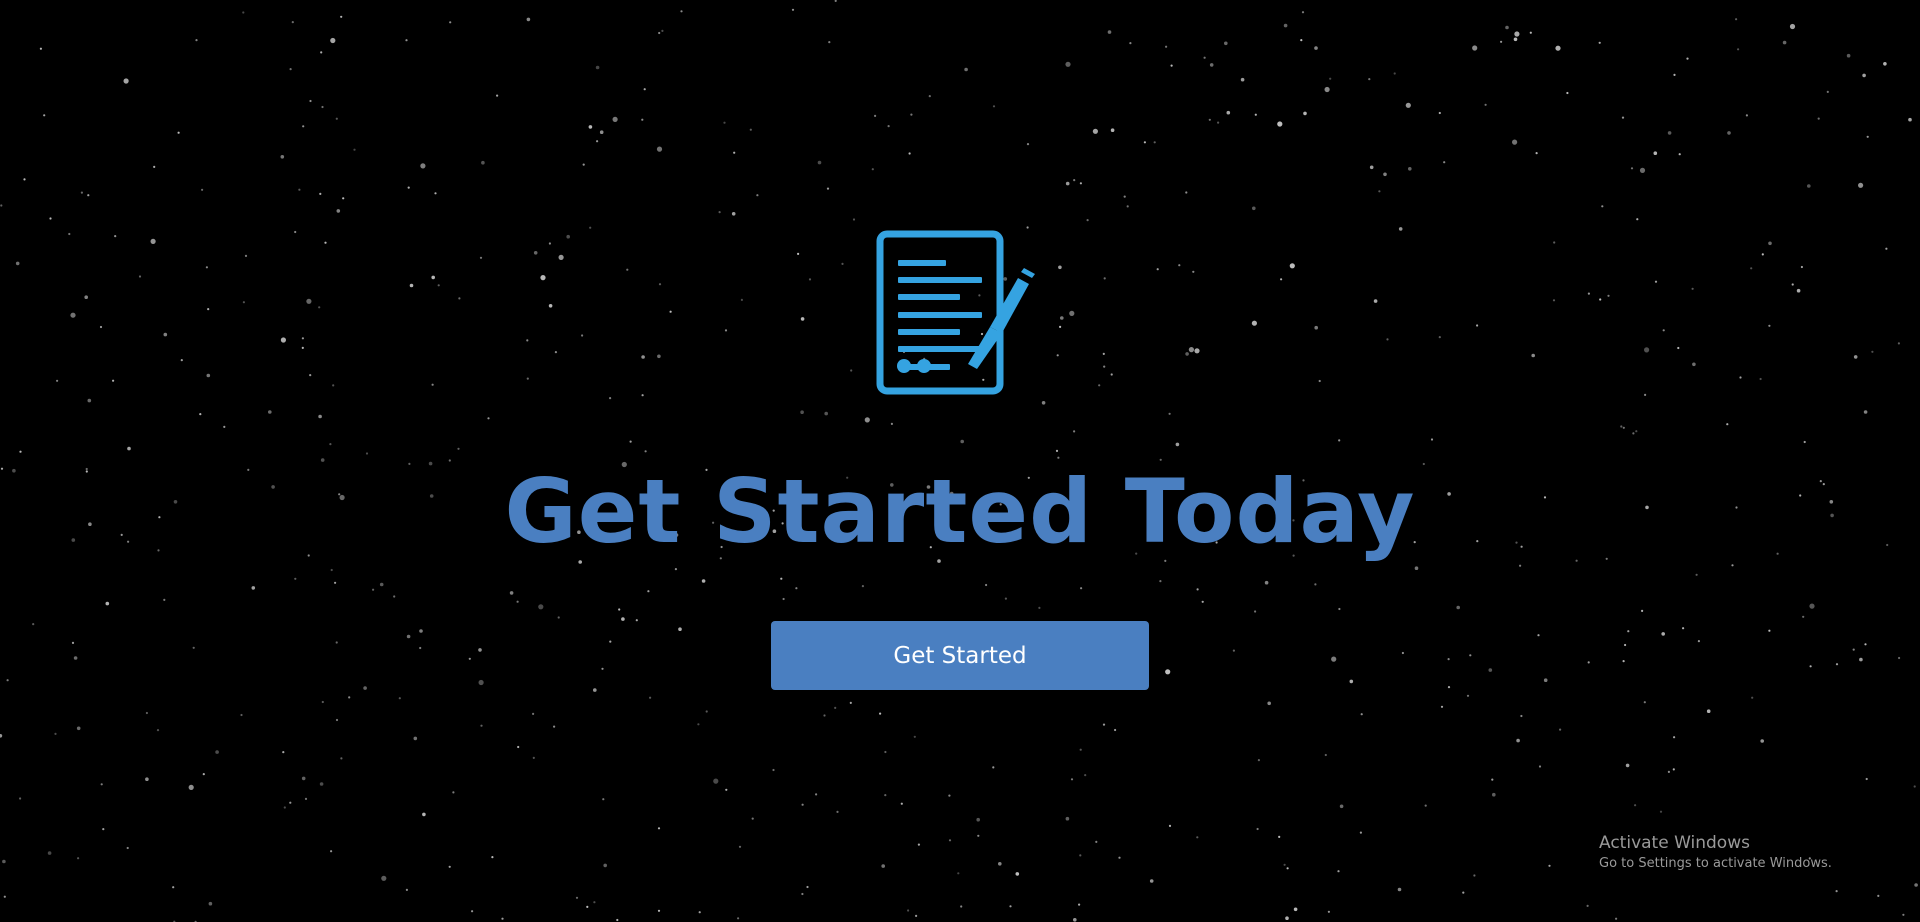 Image resolution: width=1920 pixels, height=922 pixels. I want to click on page-title: Get Started Today, so click(960, 511).